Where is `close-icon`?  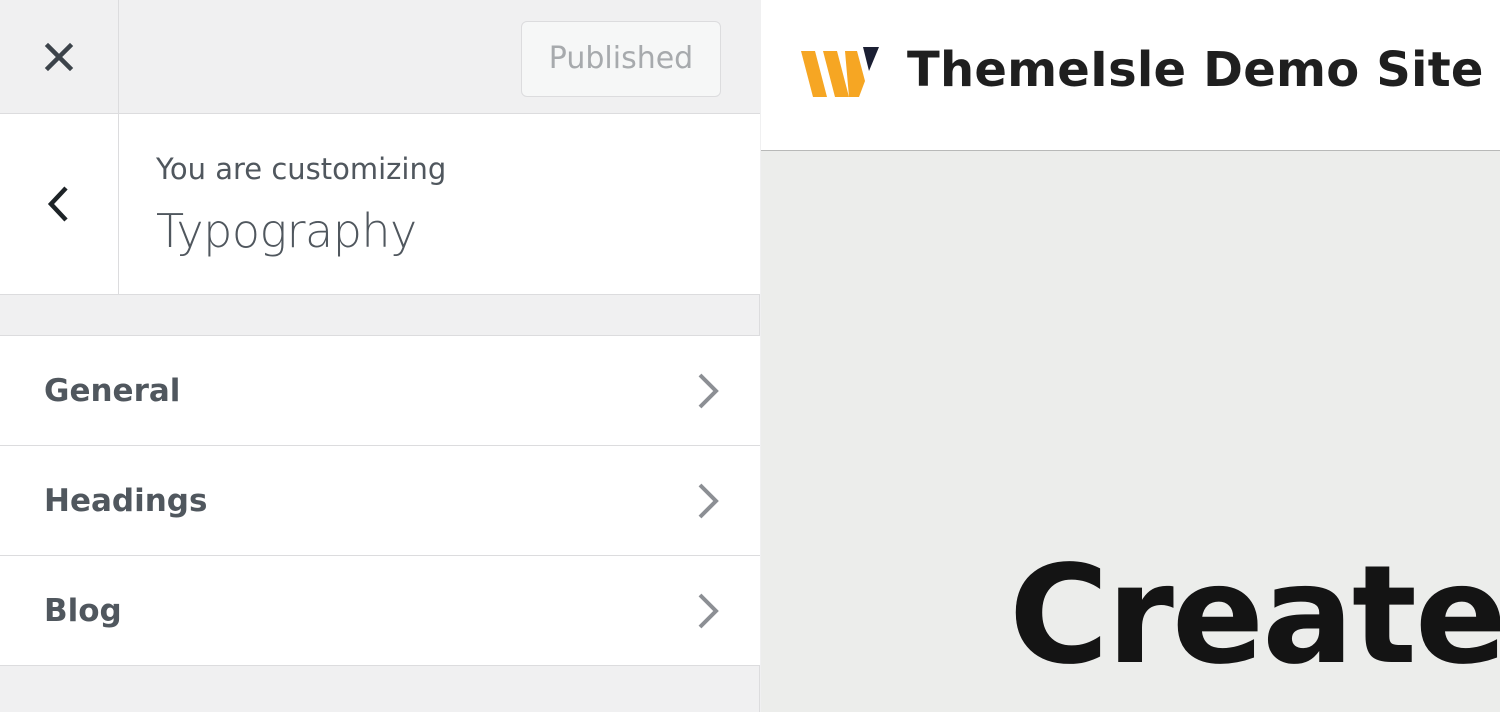
close-icon is located at coordinates (59, 56).